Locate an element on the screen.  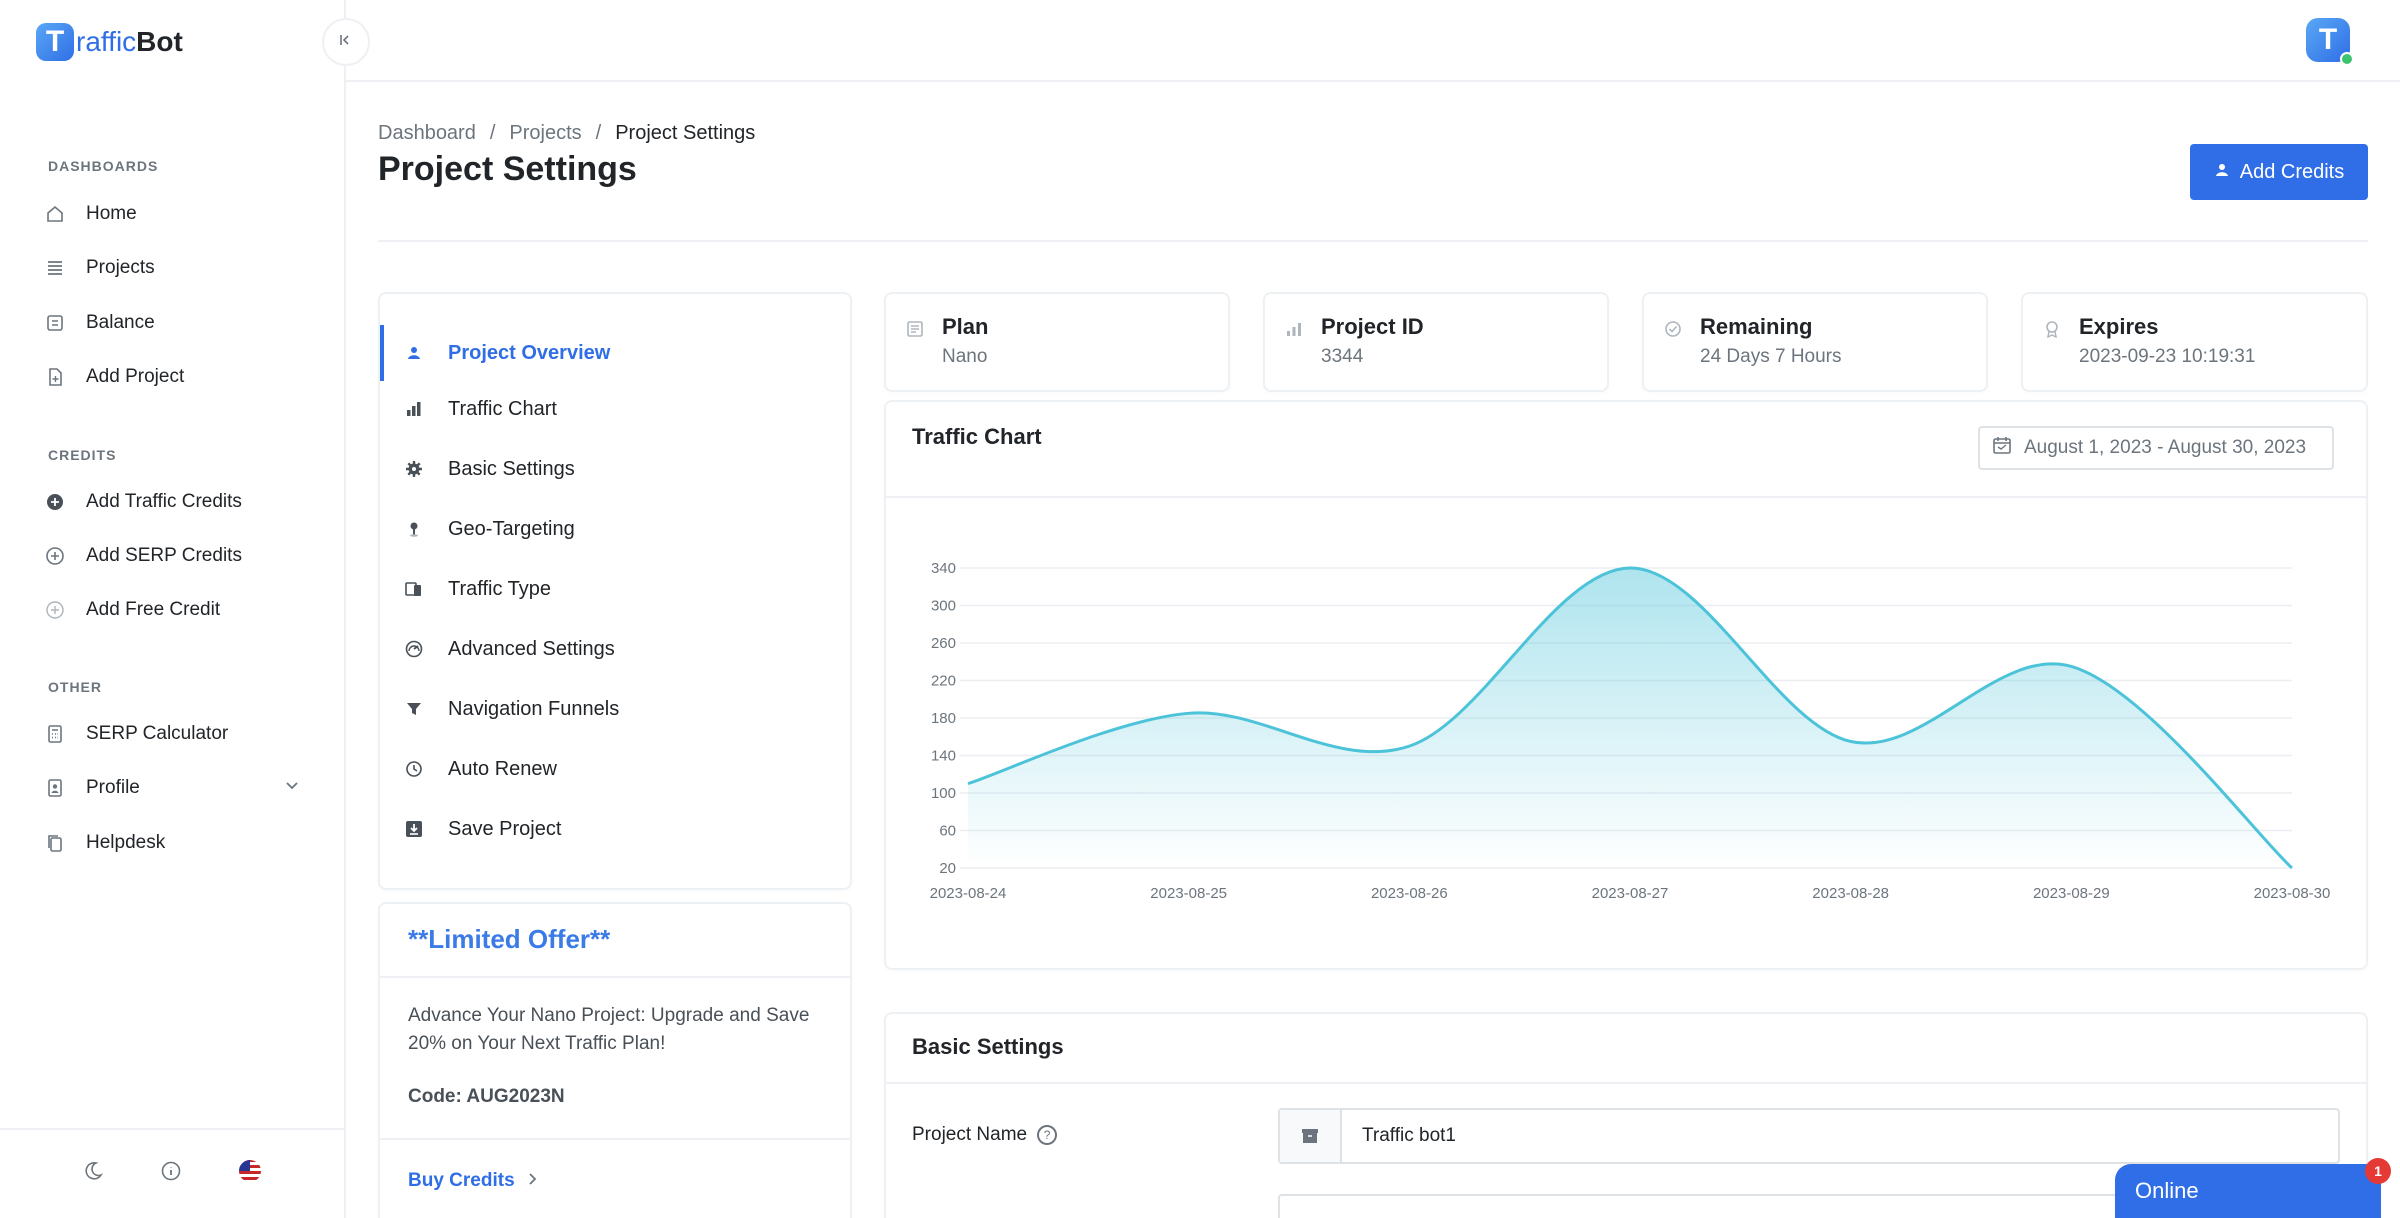
collapse-sidebar-button is located at coordinates (346, 42).